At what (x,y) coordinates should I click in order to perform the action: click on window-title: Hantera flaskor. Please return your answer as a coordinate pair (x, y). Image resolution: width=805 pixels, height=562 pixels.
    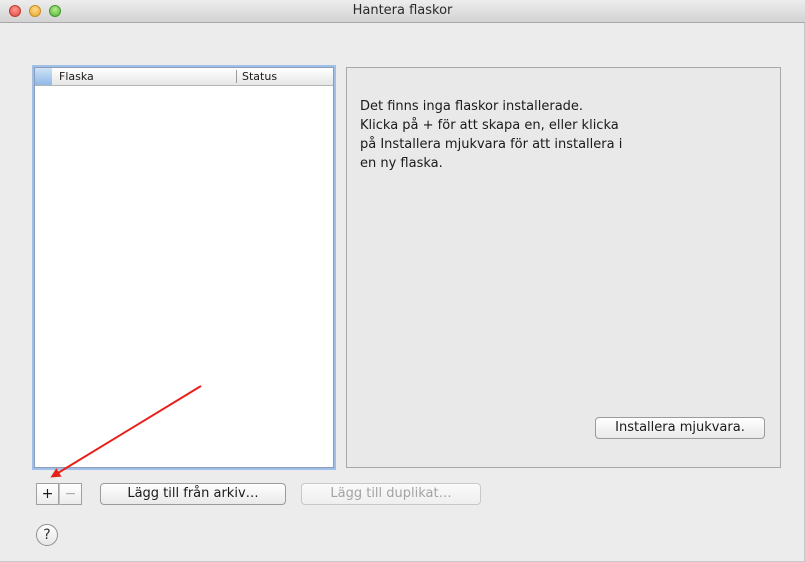
    Looking at the image, I should click on (402, 10).